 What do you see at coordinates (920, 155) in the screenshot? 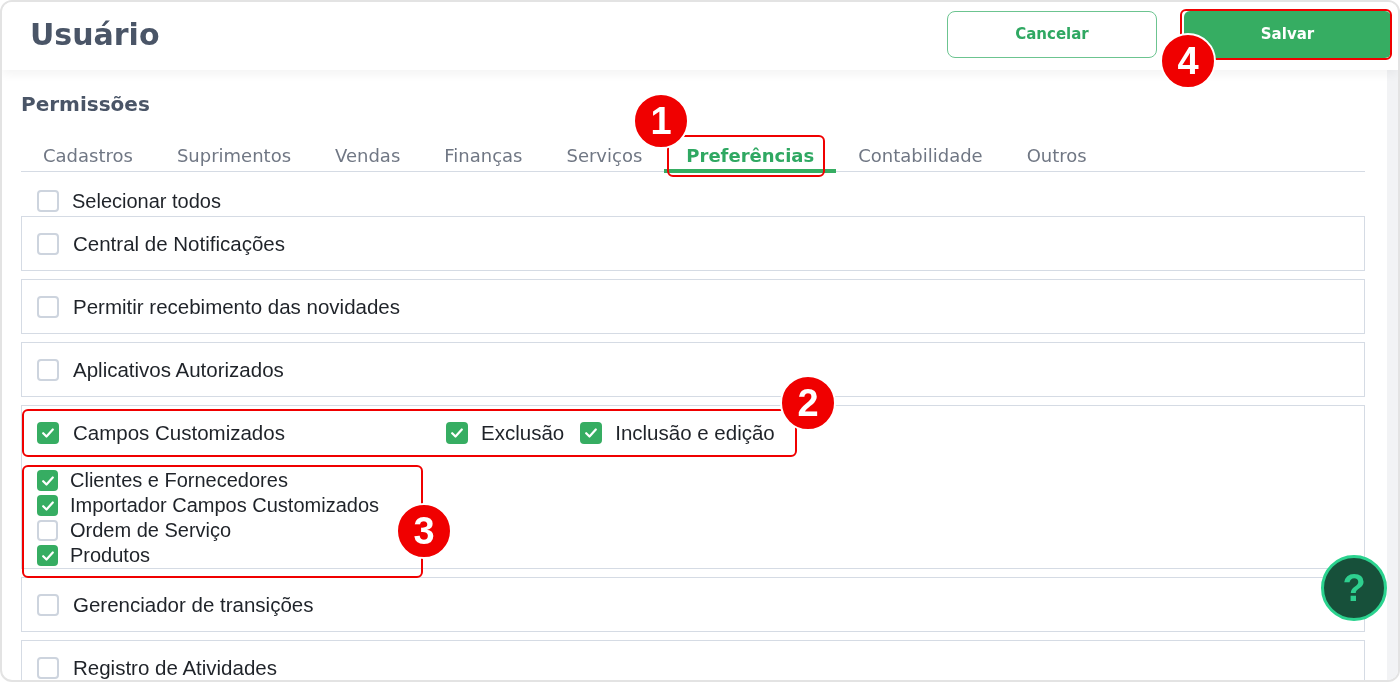
I see `tab: Contabilidade` at bounding box center [920, 155].